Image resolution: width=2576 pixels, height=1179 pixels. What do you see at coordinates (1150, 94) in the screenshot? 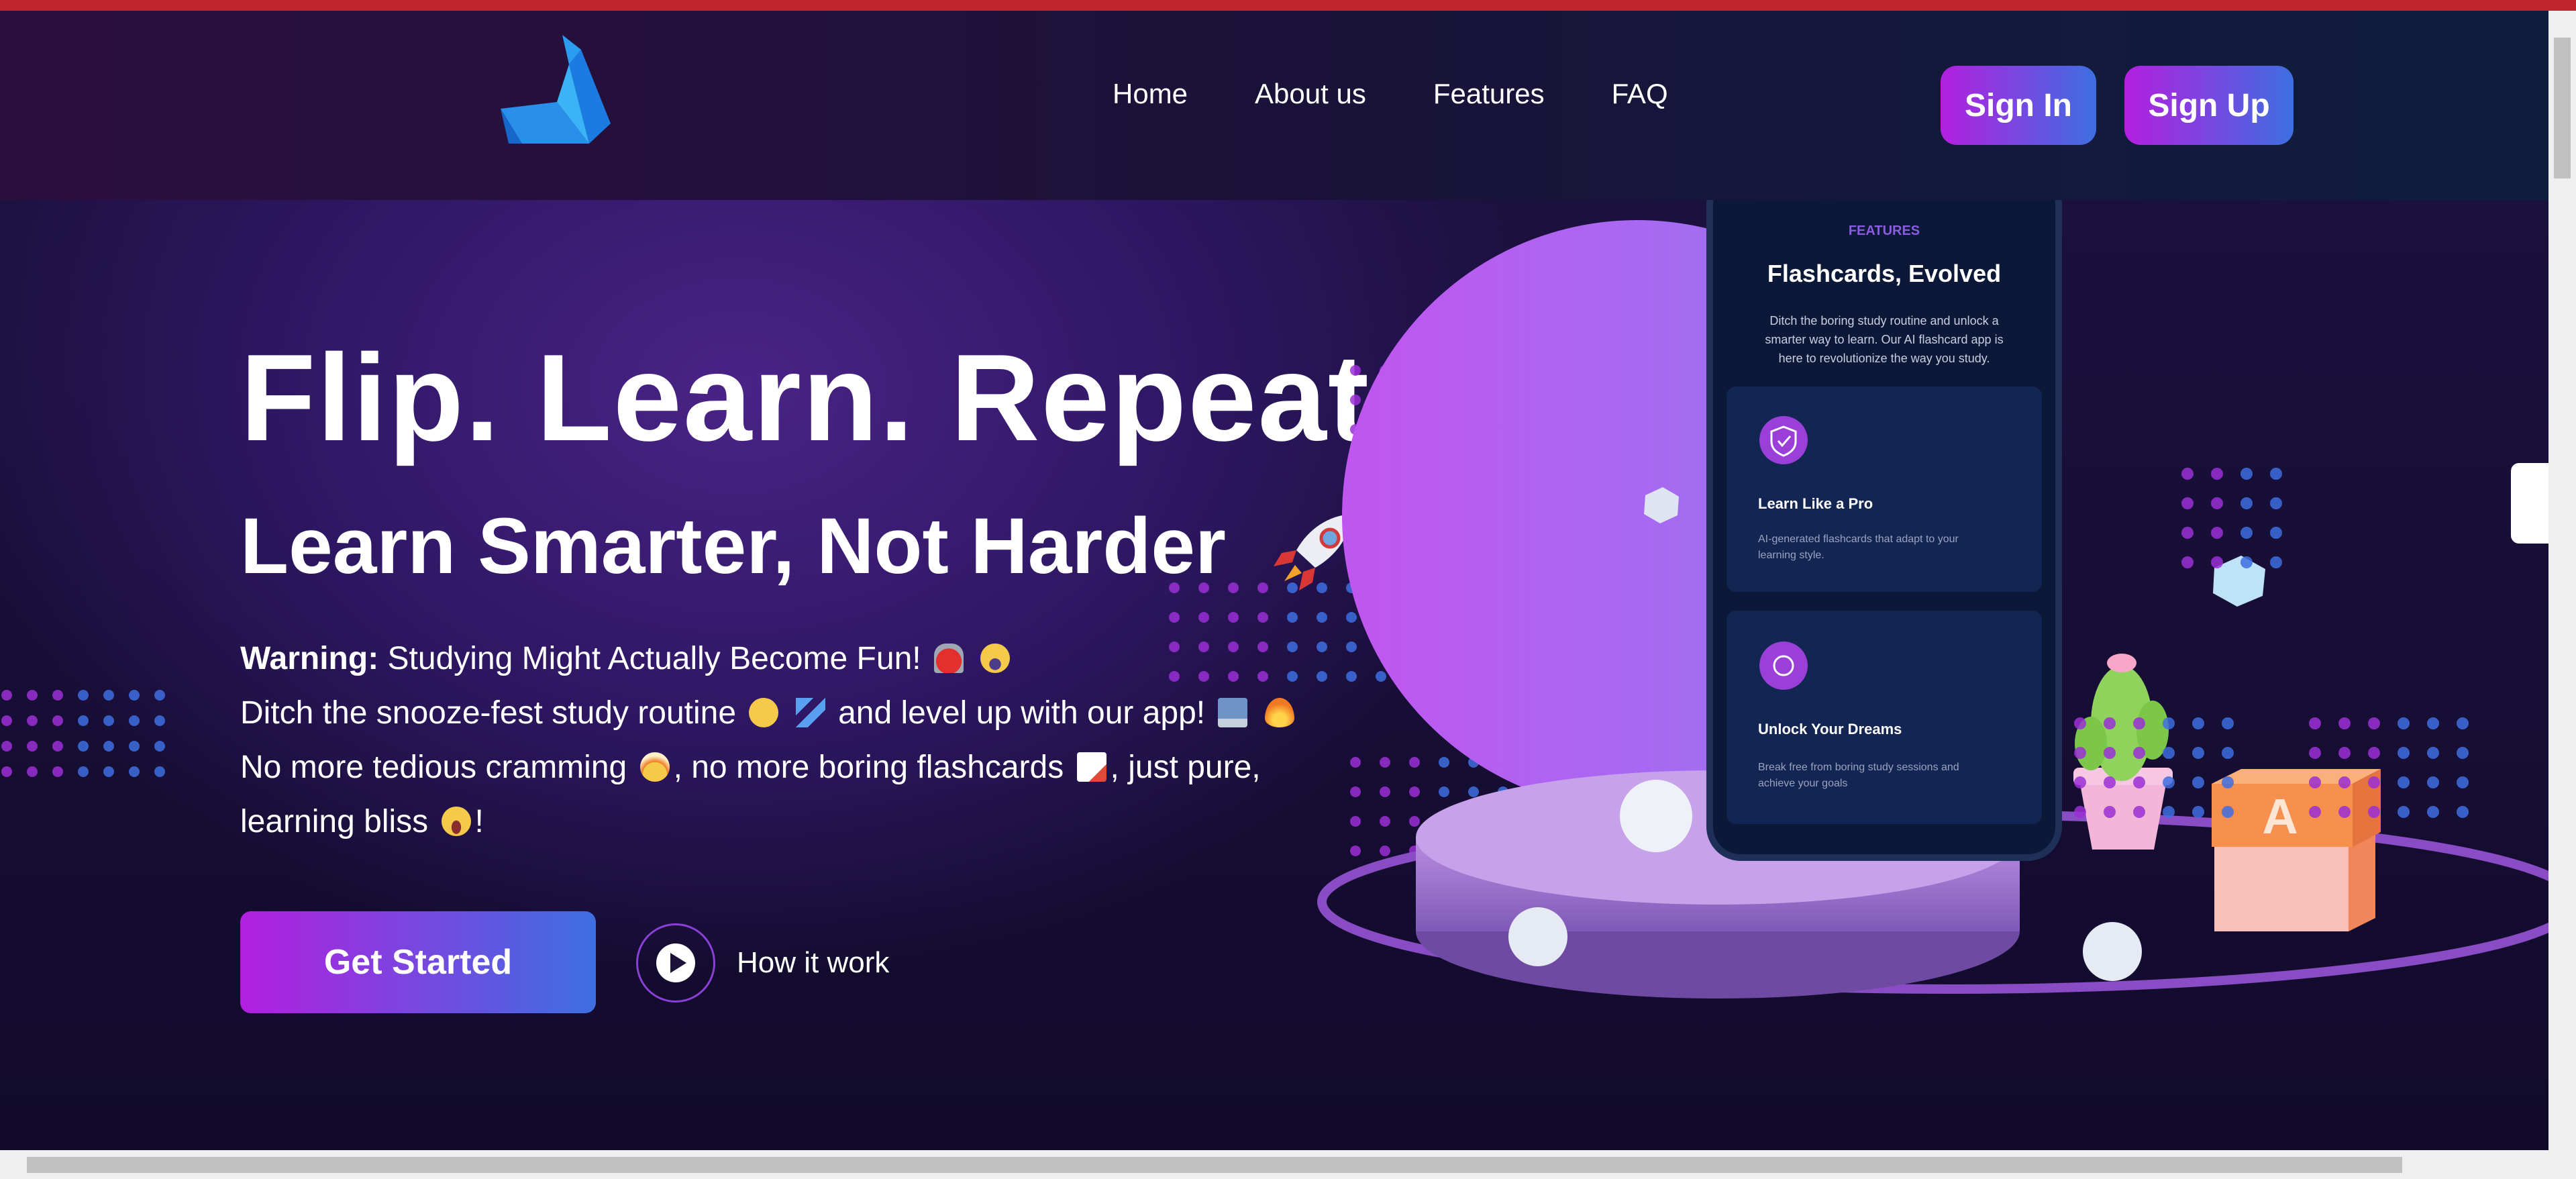
I see `nav-home-link: Home` at bounding box center [1150, 94].